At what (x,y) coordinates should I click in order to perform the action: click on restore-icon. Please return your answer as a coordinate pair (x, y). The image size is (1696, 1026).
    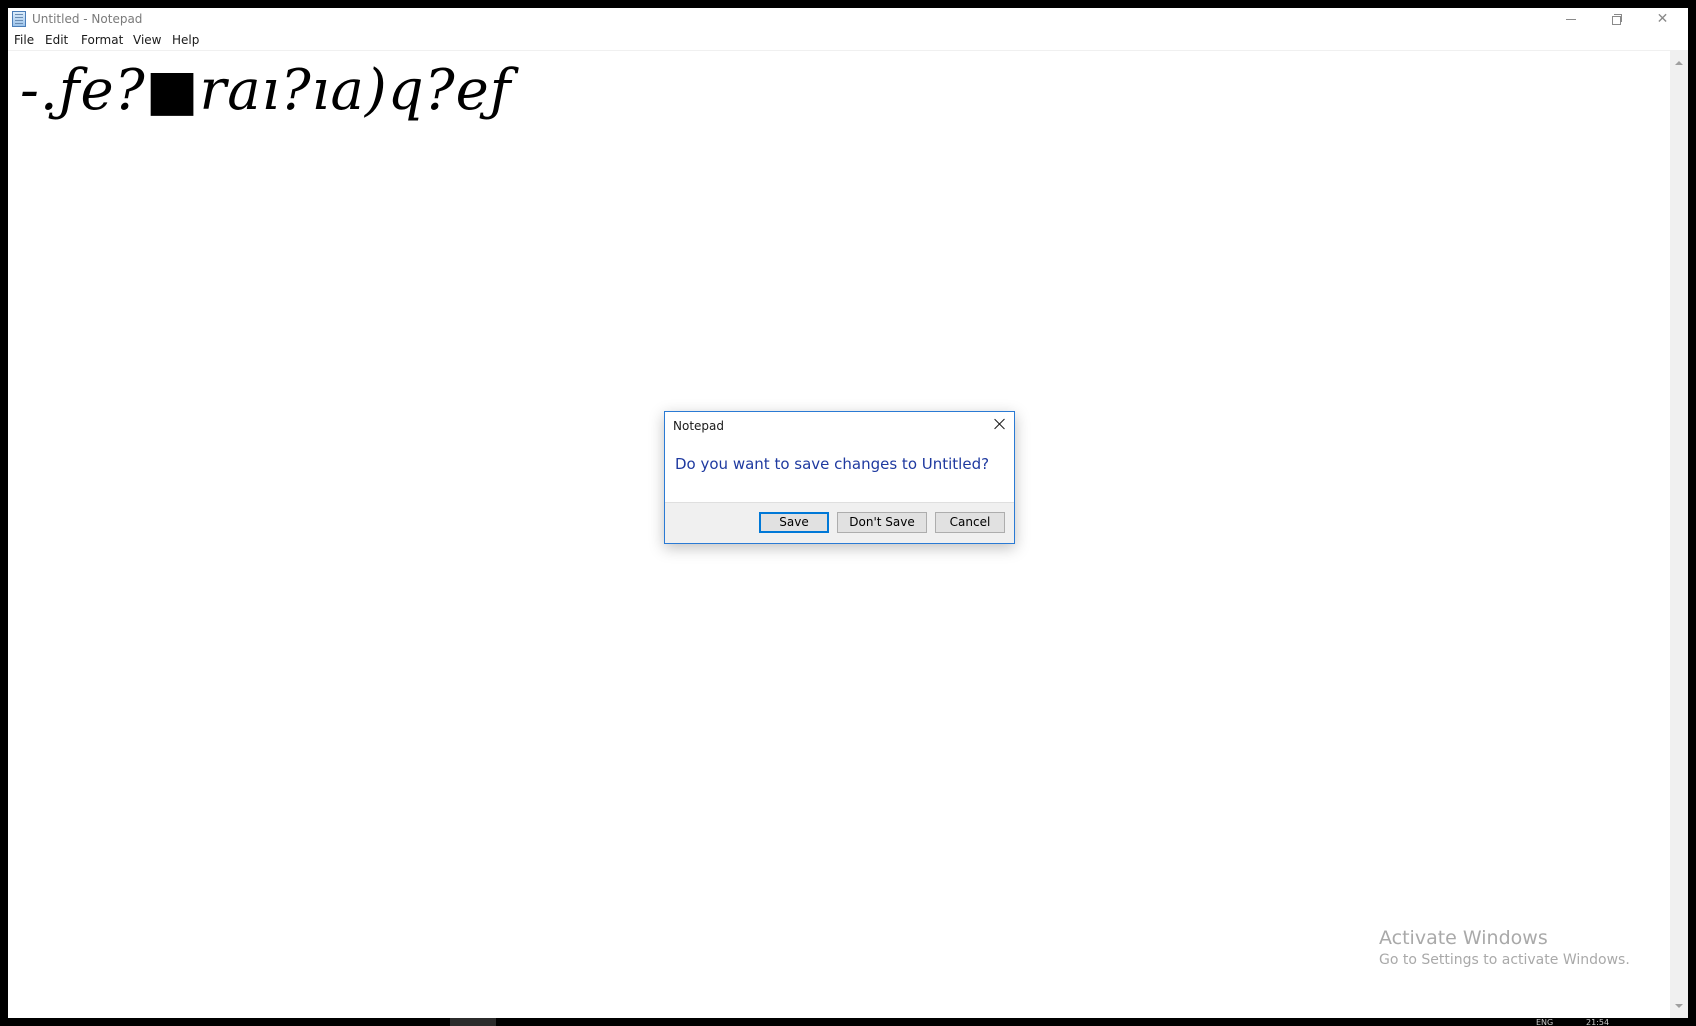
    Looking at the image, I should click on (1616, 19).